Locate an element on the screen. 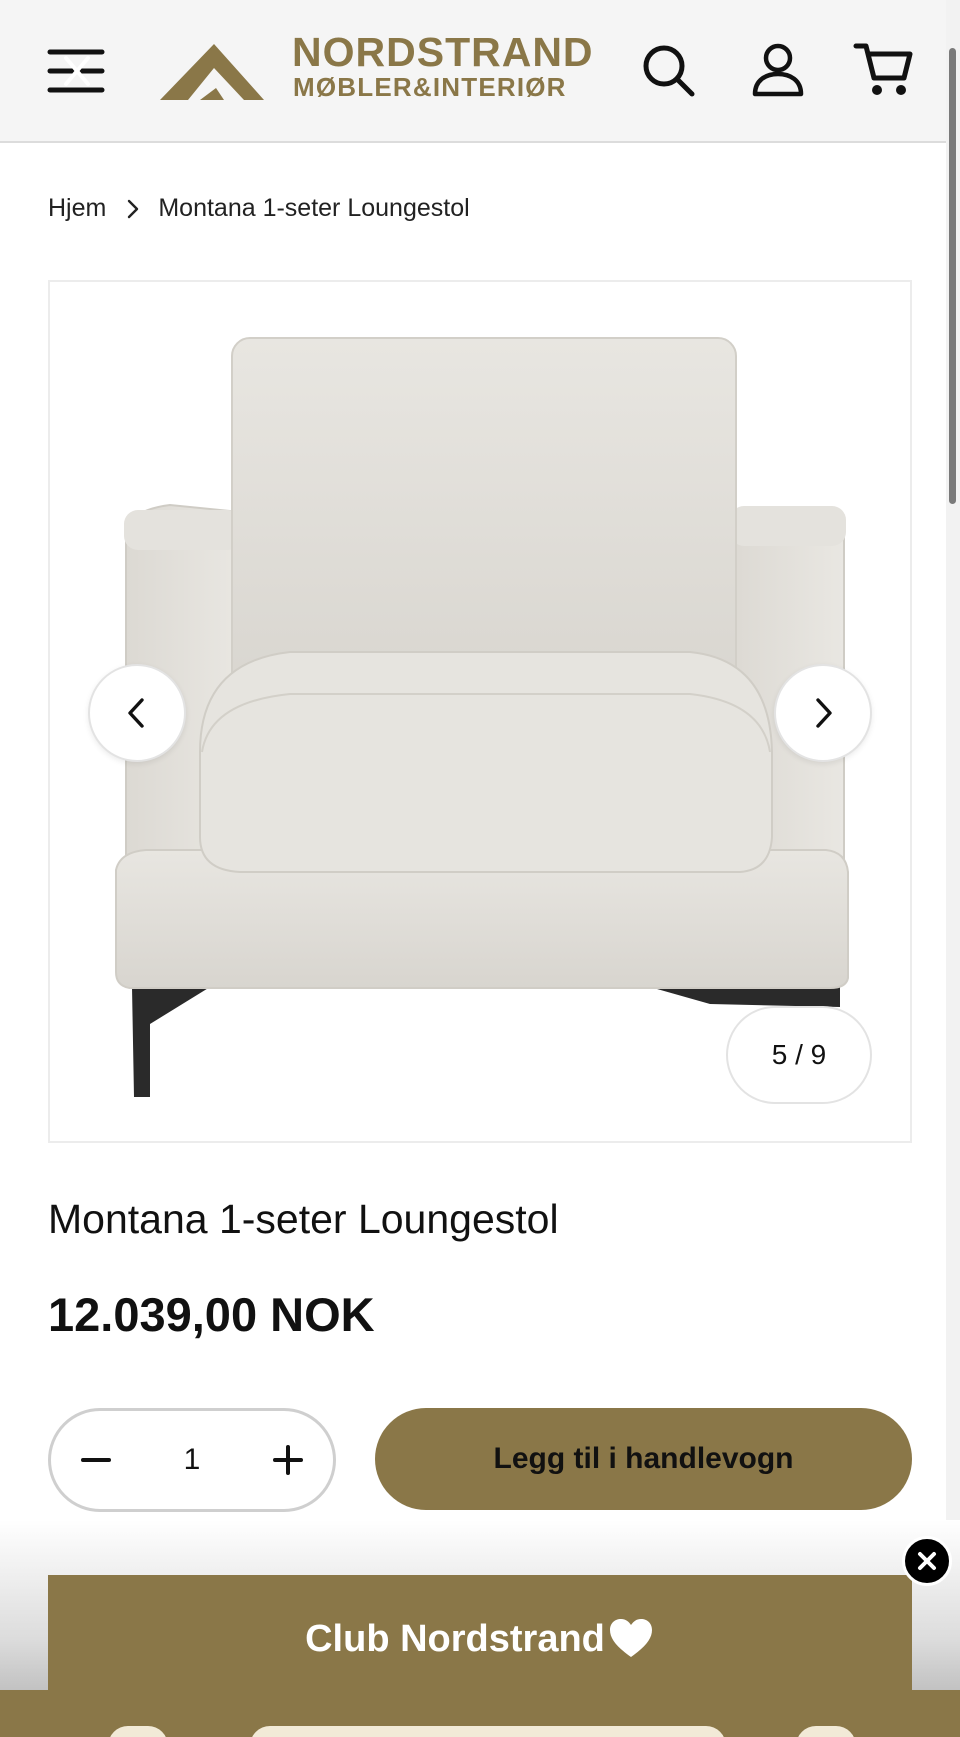 The image size is (960, 1737). chevron-left-icon is located at coordinates (136, 713).